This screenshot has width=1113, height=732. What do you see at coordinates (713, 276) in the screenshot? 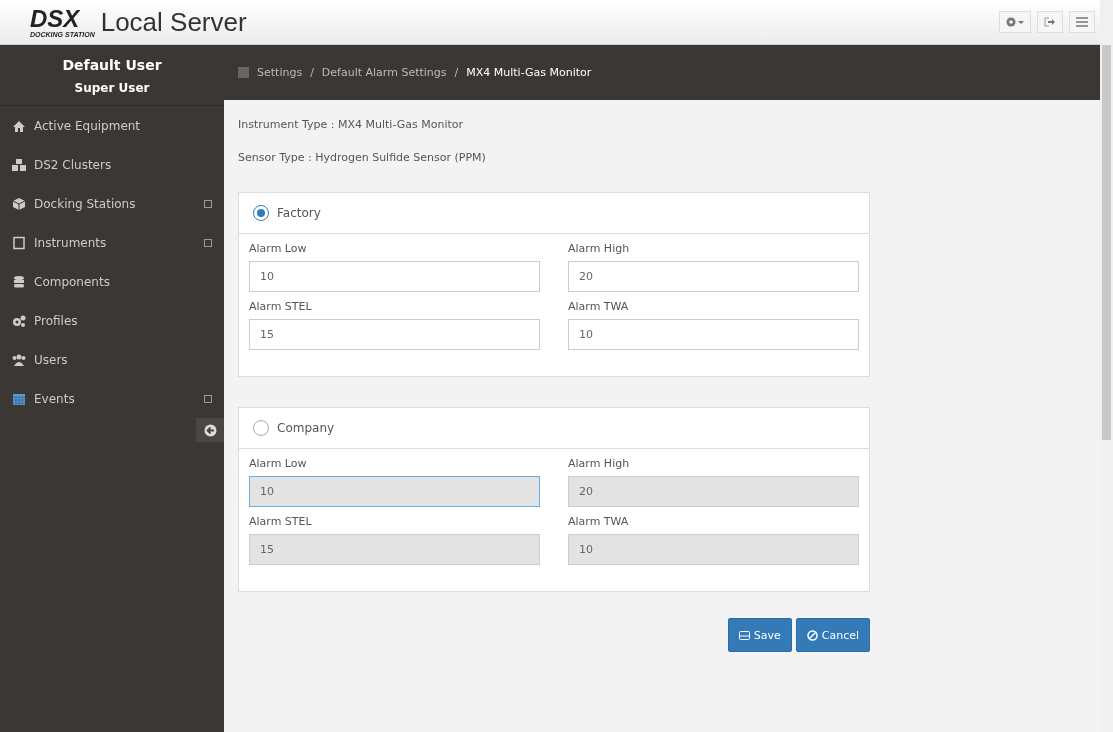
I see `input-field: 20` at bounding box center [713, 276].